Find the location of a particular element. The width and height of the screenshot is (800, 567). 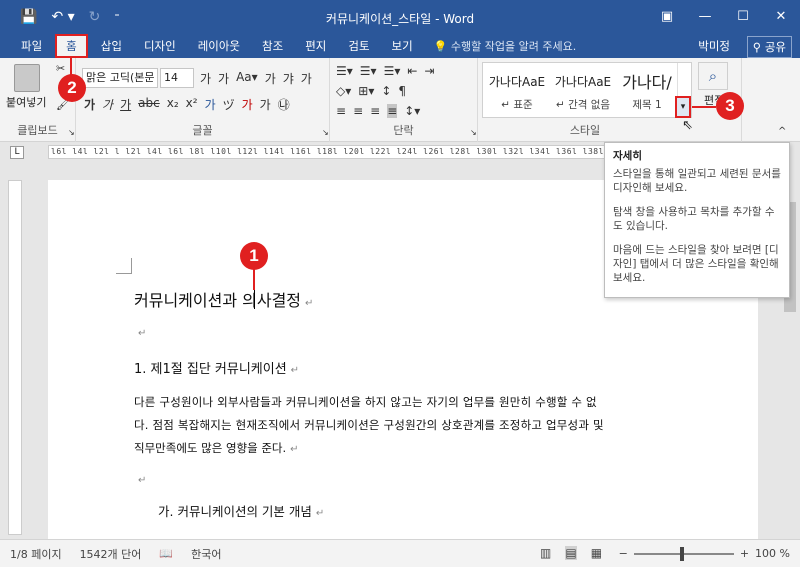

font-color-icon: 가 is located at coordinates (247, 104).